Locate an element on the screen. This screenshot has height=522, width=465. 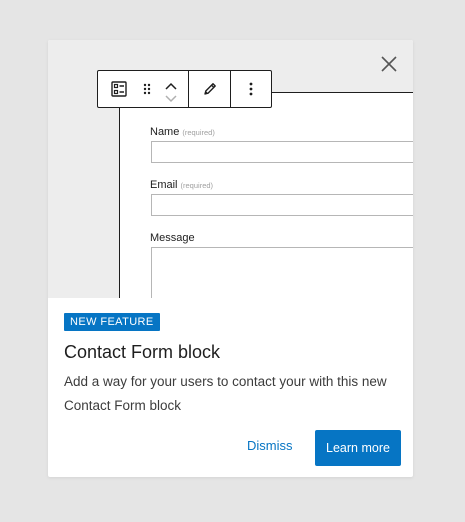
email-required-note: (required) is located at coordinates (197, 185).